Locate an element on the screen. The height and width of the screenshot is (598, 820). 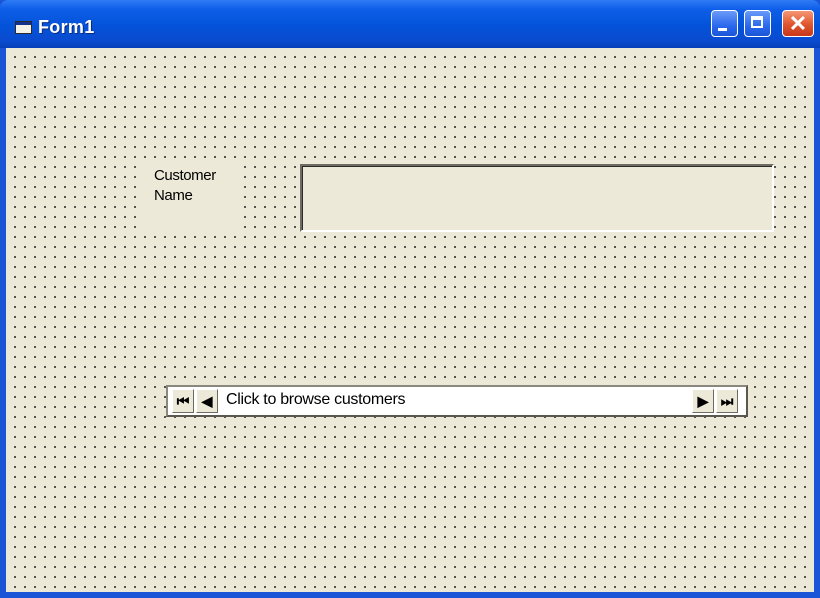
next-record-icon: ▶ is located at coordinates (703, 401).